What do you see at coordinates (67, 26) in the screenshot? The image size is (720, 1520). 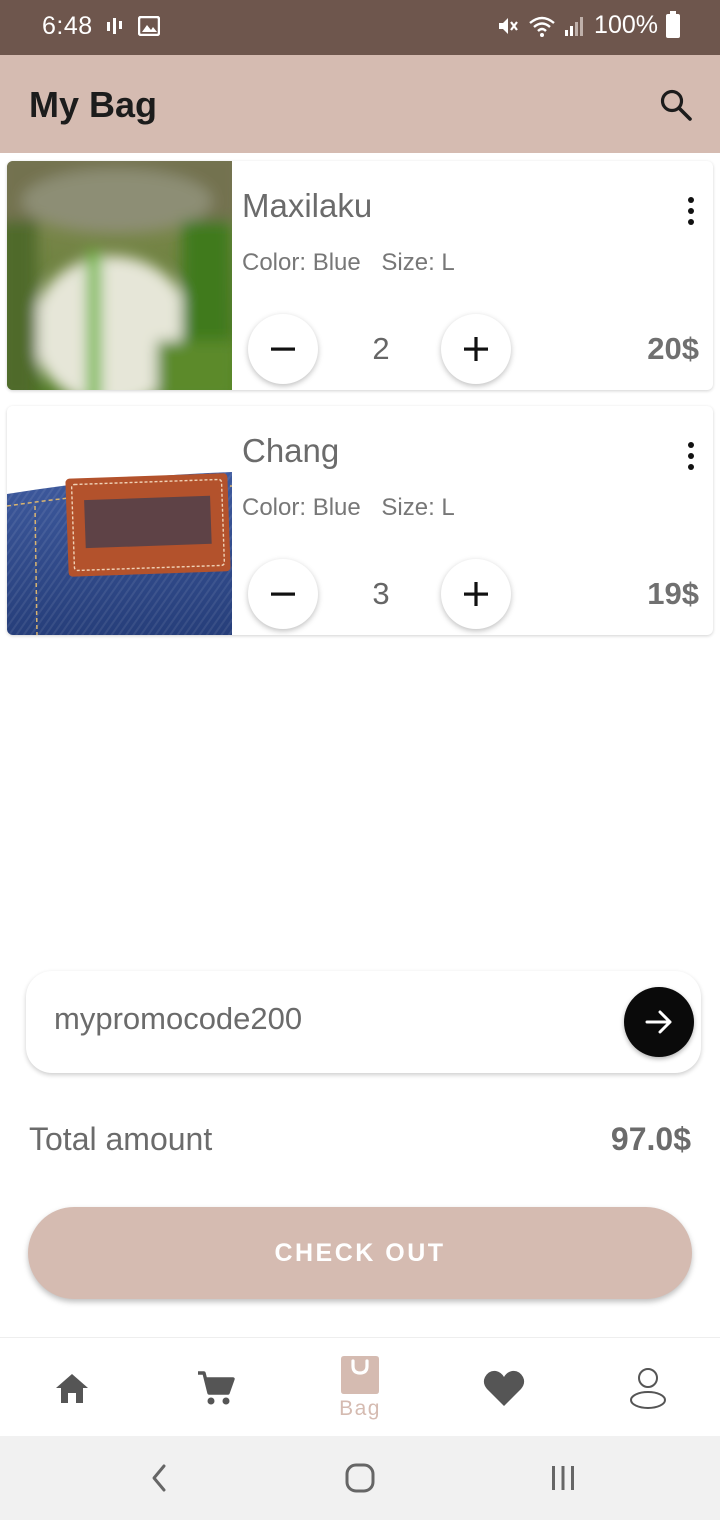 I see `status-time: 6:48` at bounding box center [67, 26].